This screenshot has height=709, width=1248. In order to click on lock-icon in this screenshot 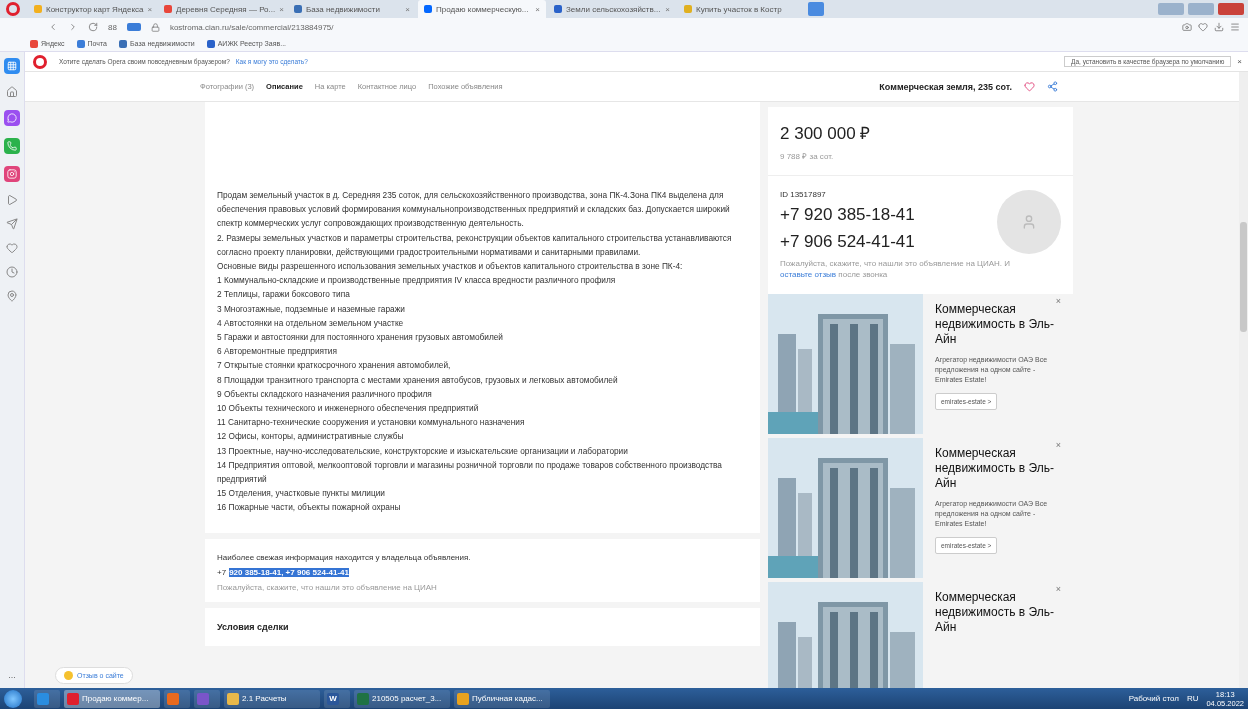, I will do `click(155, 27)`.